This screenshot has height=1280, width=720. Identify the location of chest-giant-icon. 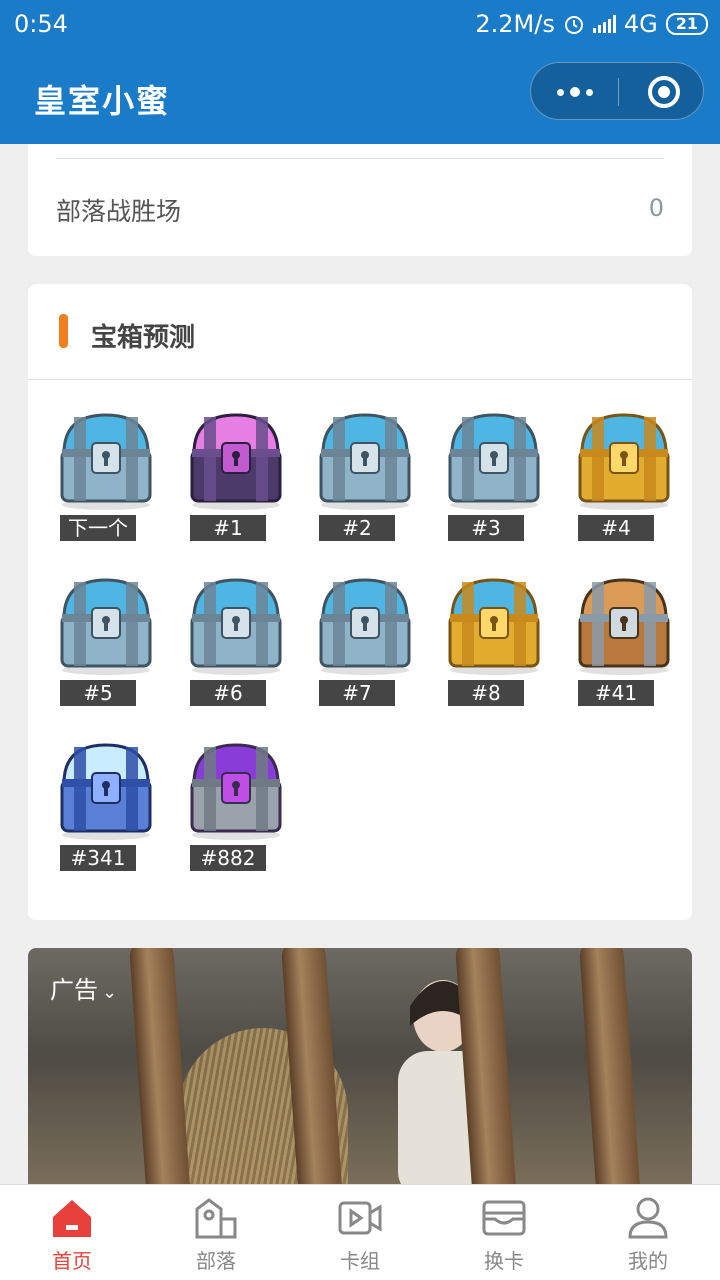
(624, 626).